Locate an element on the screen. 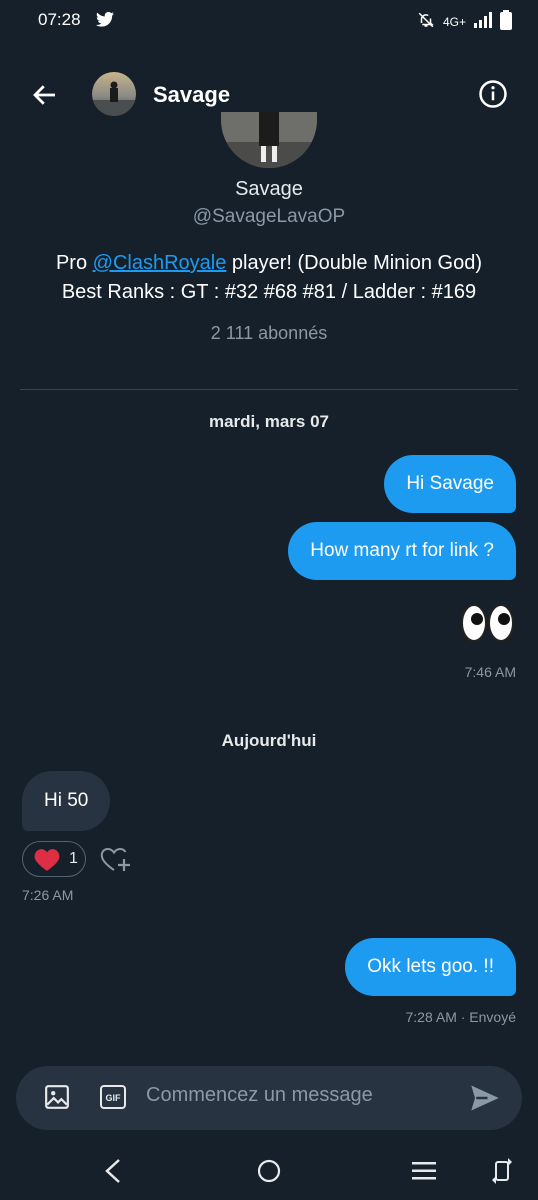  followers-count: 2 111 abonnés is located at coordinates (269, 333).